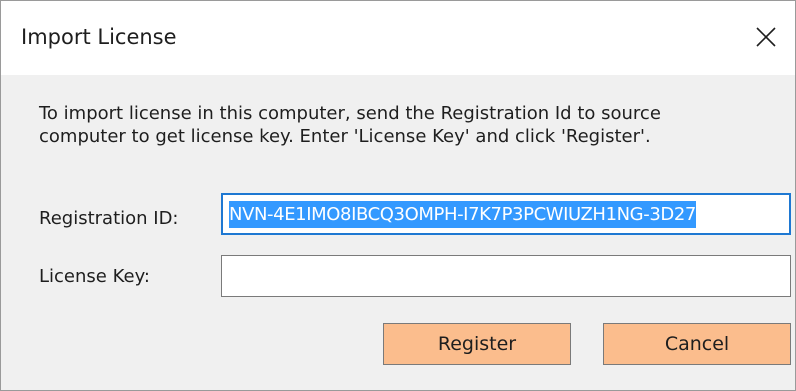 This screenshot has height=391, width=796. What do you see at coordinates (506, 276) in the screenshot?
I see `license-key-input` at bounding box center [506, 276].